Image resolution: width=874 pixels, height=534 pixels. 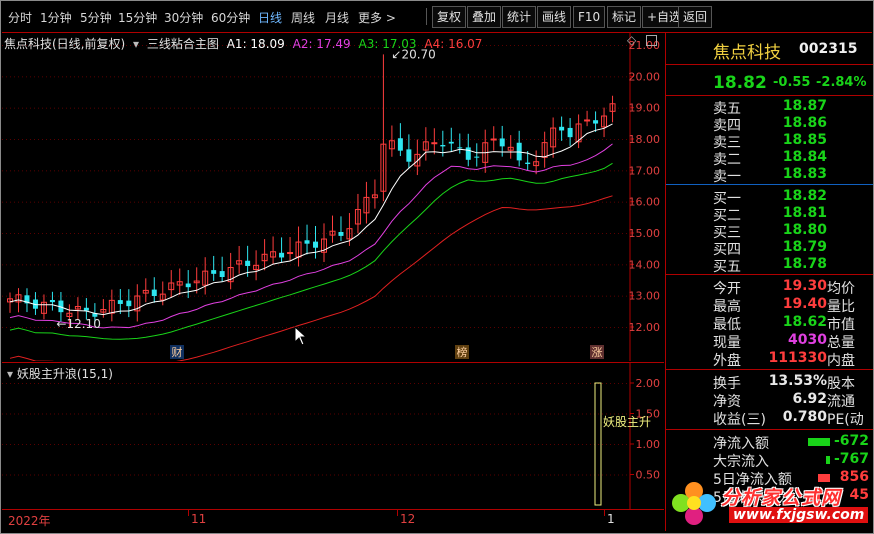 I want to click on period-tab-1min: 1分钟, so click(x=56, y=17).